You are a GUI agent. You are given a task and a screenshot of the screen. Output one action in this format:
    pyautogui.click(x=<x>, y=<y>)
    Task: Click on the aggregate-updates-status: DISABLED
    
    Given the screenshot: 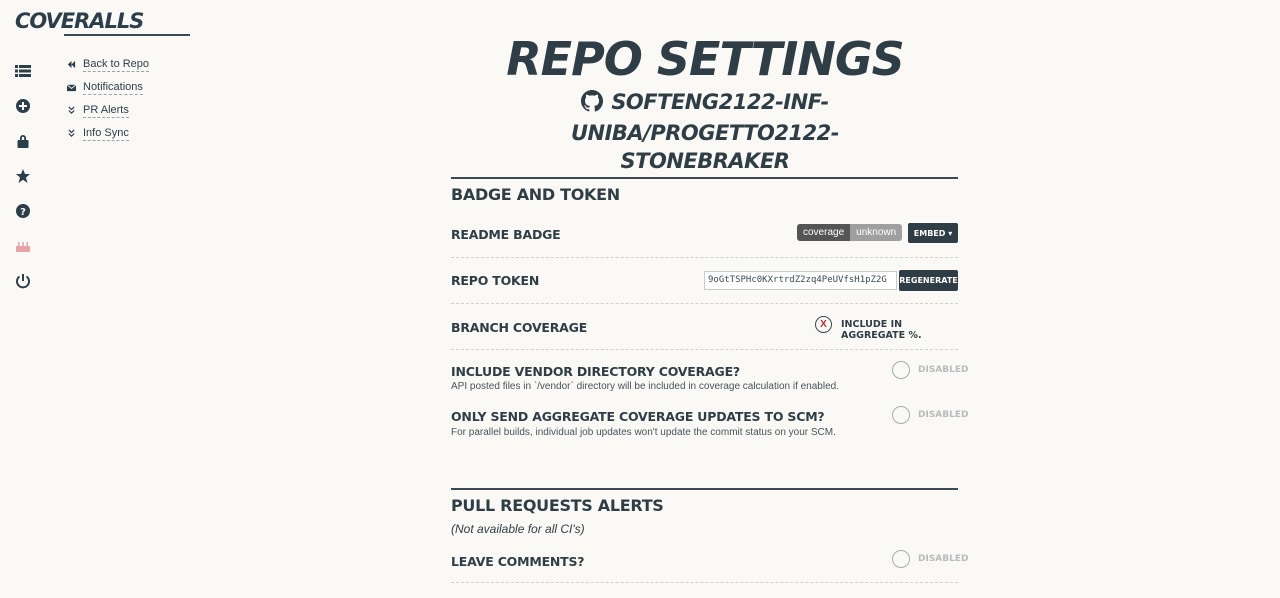 What is the action you would take?
    pyautogui.click(x=943, y=415)
    